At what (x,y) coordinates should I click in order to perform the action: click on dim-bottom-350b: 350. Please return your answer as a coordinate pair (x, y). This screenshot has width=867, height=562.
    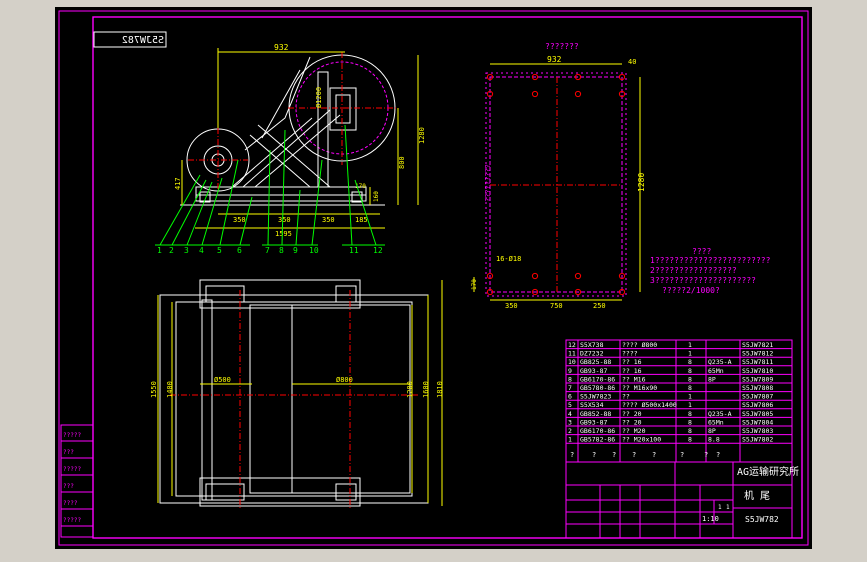
    Looking at the image, I should click on (284, 220).